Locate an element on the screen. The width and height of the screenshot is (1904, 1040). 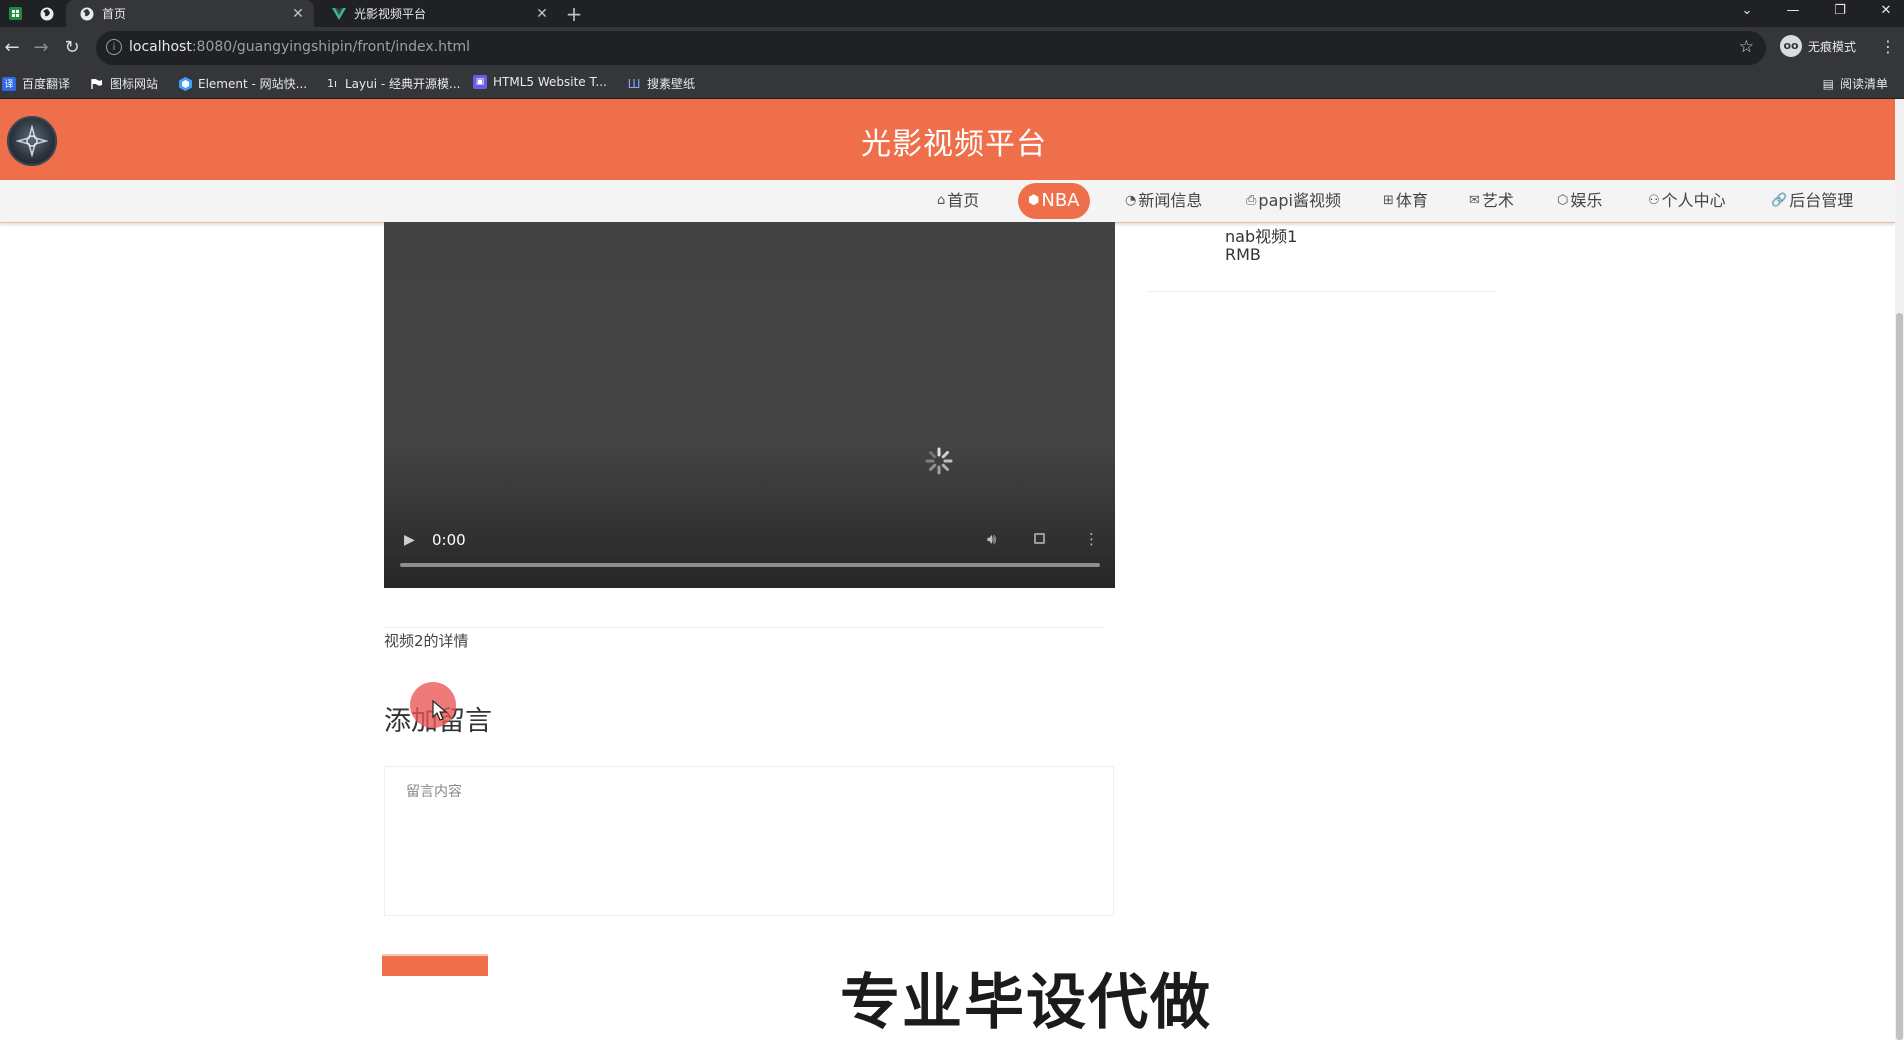
browser-tab-strip: 首页 ✕ 光影视频平台 ✕ + ⌄ — ❐ ✕ is located at coordinates (952, 13).